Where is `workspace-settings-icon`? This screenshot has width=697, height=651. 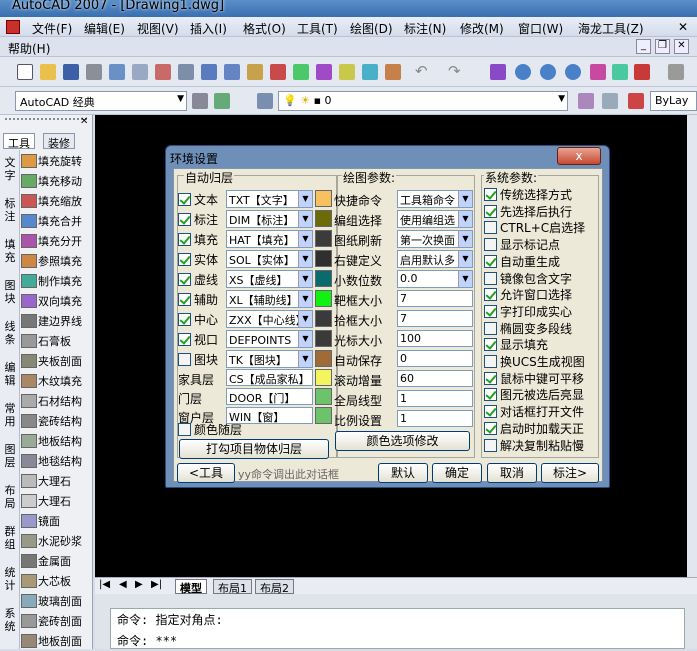
workspace-settings-icon is located at coordinates (200, 101).